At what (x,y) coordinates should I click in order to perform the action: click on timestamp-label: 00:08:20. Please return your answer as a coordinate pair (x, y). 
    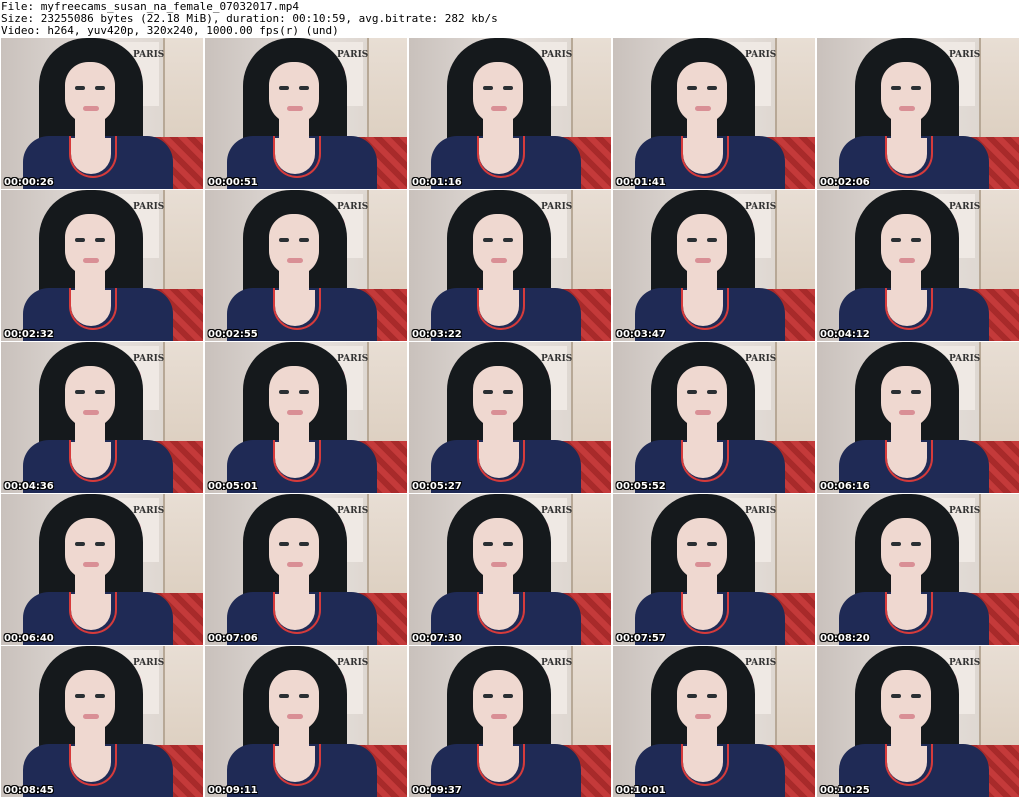
    Looking at the image, I should click on (845, 638).